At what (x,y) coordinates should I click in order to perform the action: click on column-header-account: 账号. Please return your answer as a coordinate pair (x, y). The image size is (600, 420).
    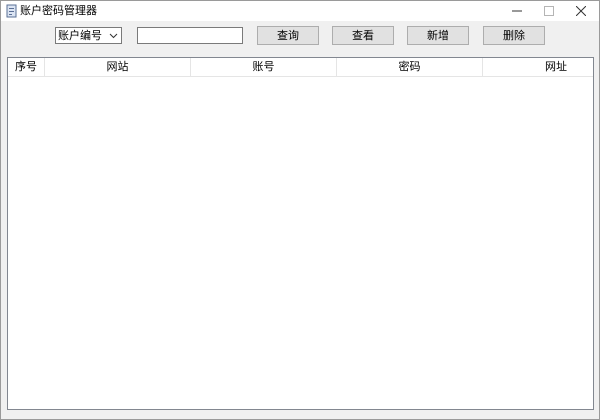
    Looking at the image, I should click on (264, 67).